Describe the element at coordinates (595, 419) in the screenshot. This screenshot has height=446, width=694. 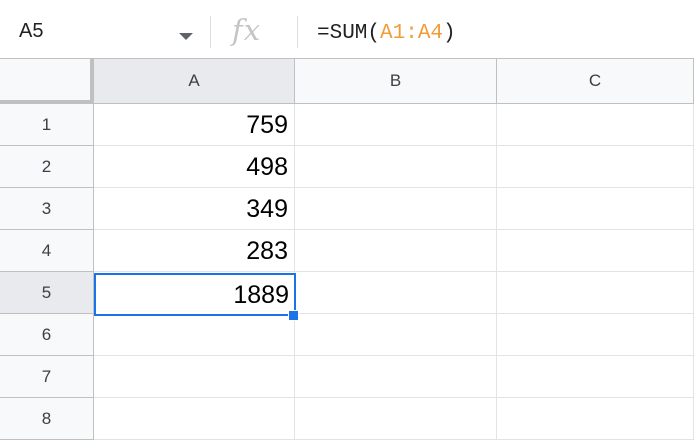
I see `cell-c8` at that location.